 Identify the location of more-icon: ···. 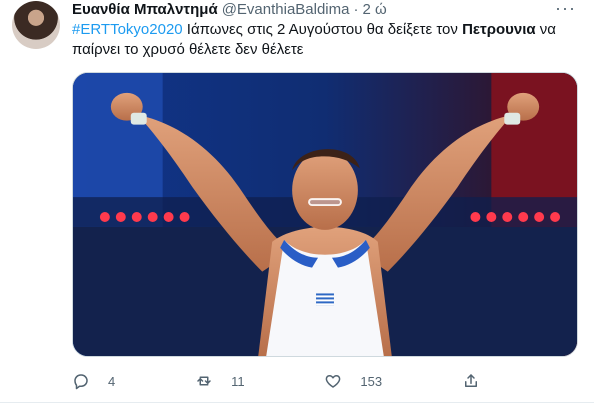
(565, 8).